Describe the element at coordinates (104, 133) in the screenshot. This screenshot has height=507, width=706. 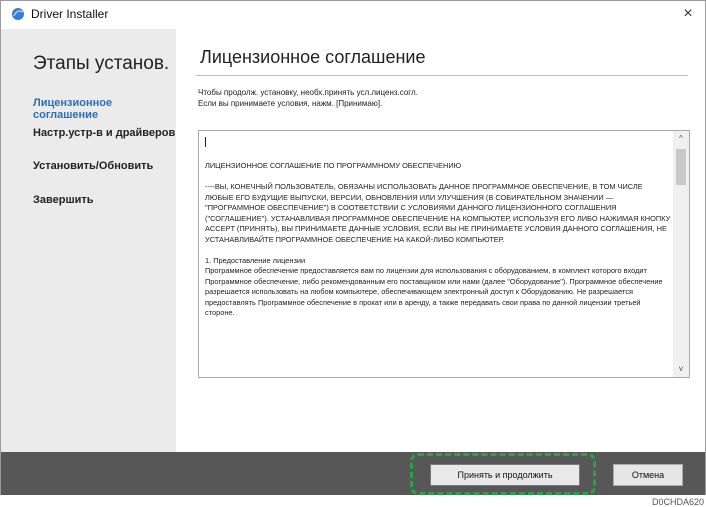
I see `step-device-driver-setup: Настр.устр-в и драйверов` at that location.